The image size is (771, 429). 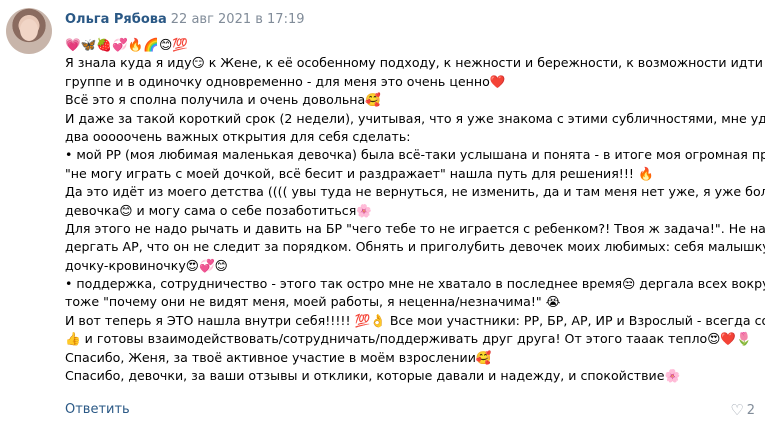 I want to click on comment-header: Ольга Рябова 22 авг 2021 в 17:19, so click(x=185, y=20).